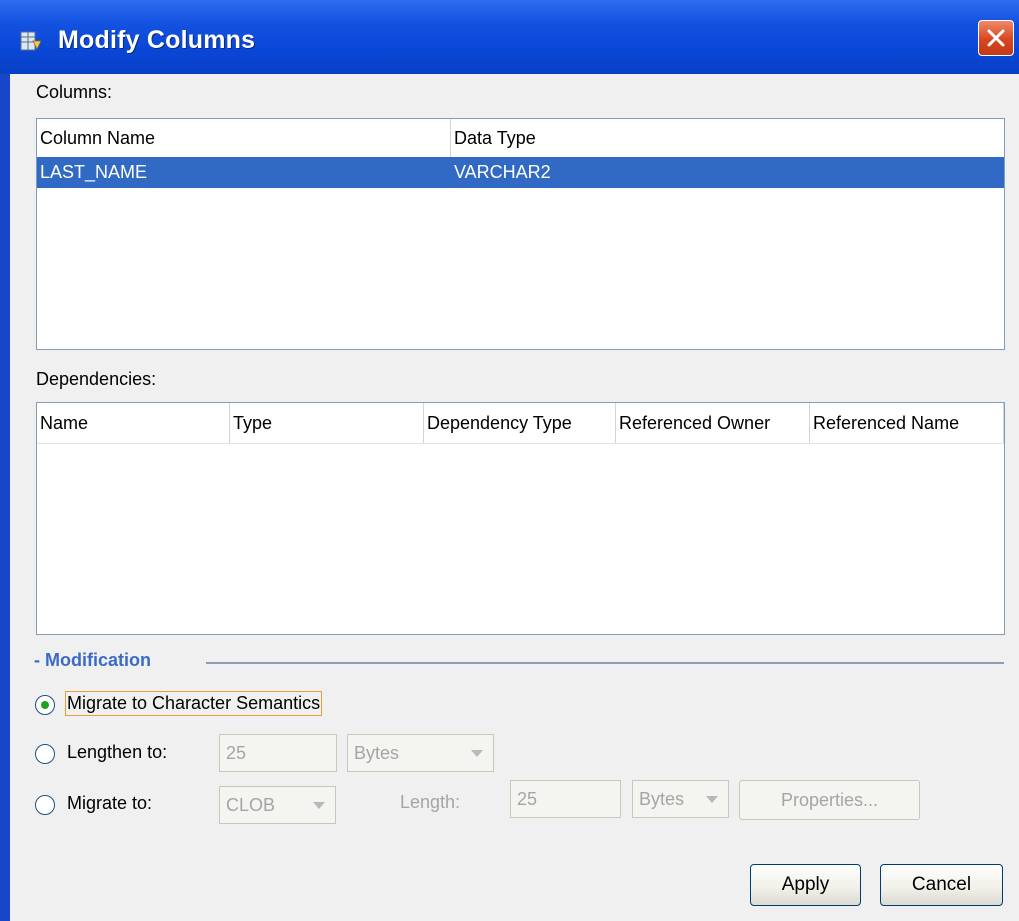 The image size is (1019, 921). I want to click on dep-header-referenced-owner: Referenced Owner, so click(713, 423).